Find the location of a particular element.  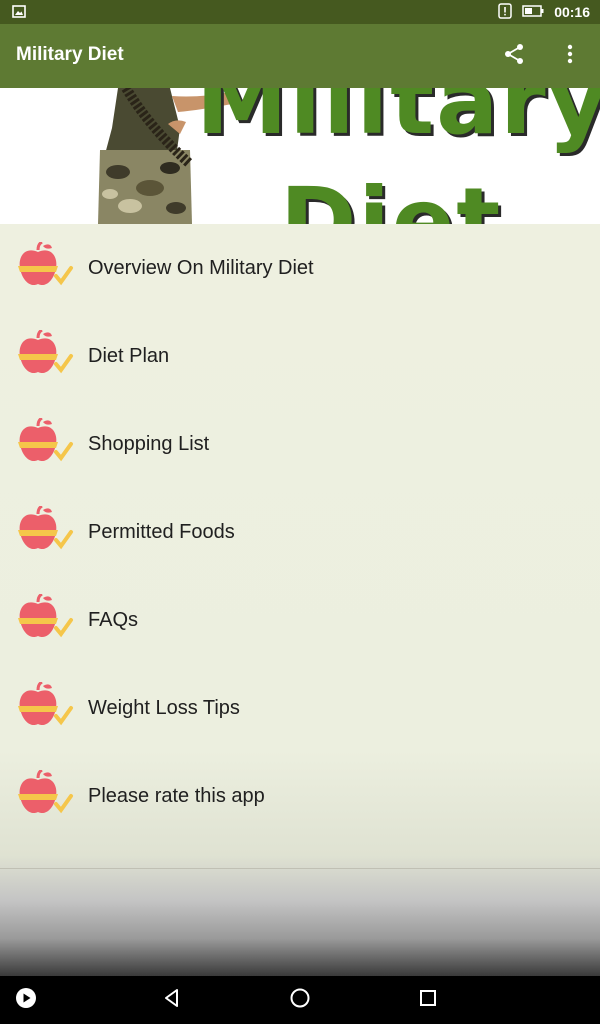

menu-item-weight-loss-tips: Weight Loss Tips is located at coordinates (300, 708).